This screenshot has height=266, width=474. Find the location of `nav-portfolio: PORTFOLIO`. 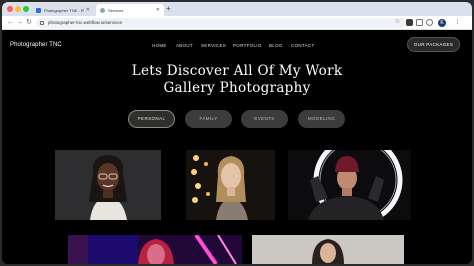

nav-portfolio: PORTFOLIO is located at coordinates (247, 45).